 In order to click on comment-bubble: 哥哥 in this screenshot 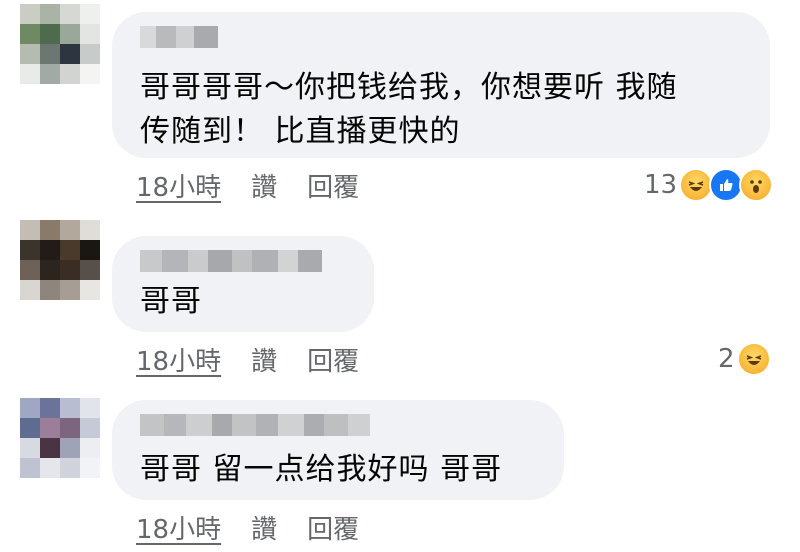, I will do `click(243, 284)`.